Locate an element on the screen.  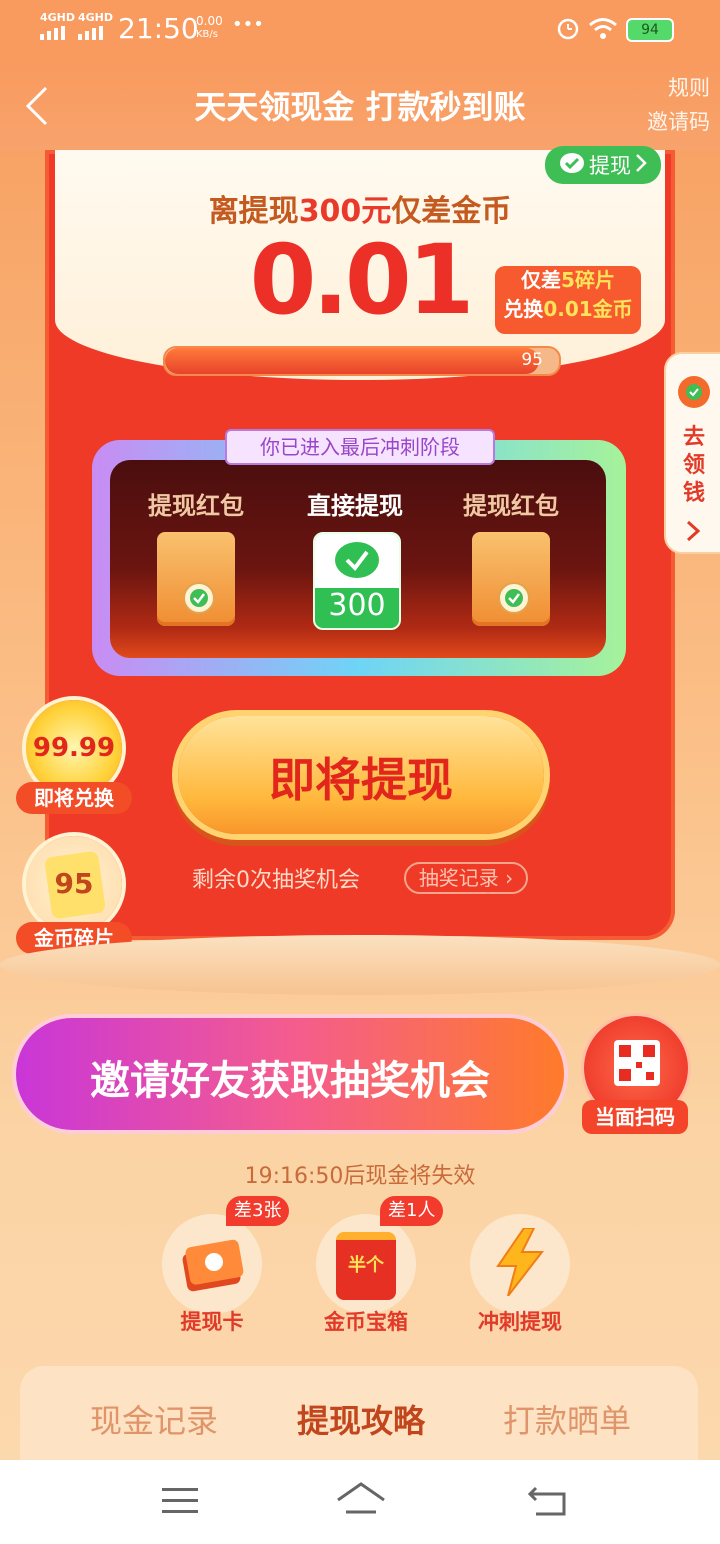
qr-scan-label: 当面扫码 is located at coordinates (635, 1117).